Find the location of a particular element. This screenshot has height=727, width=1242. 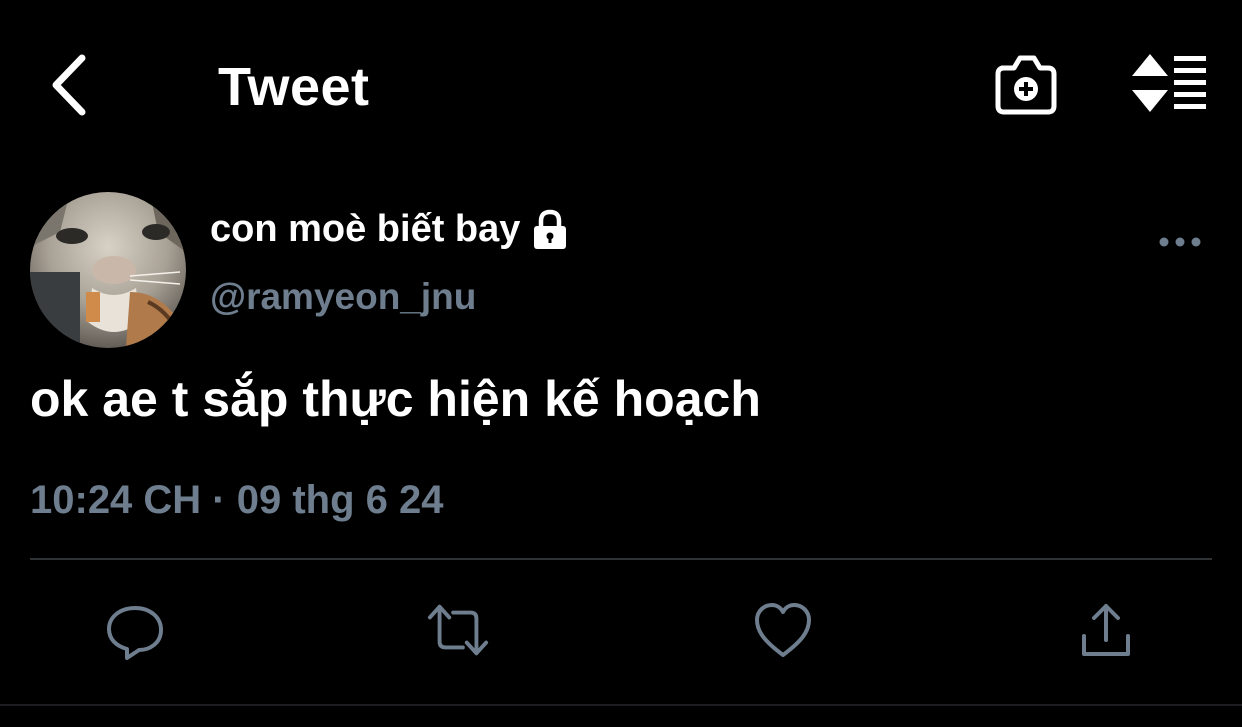

sort-button is located at coordinates (1169, 83).